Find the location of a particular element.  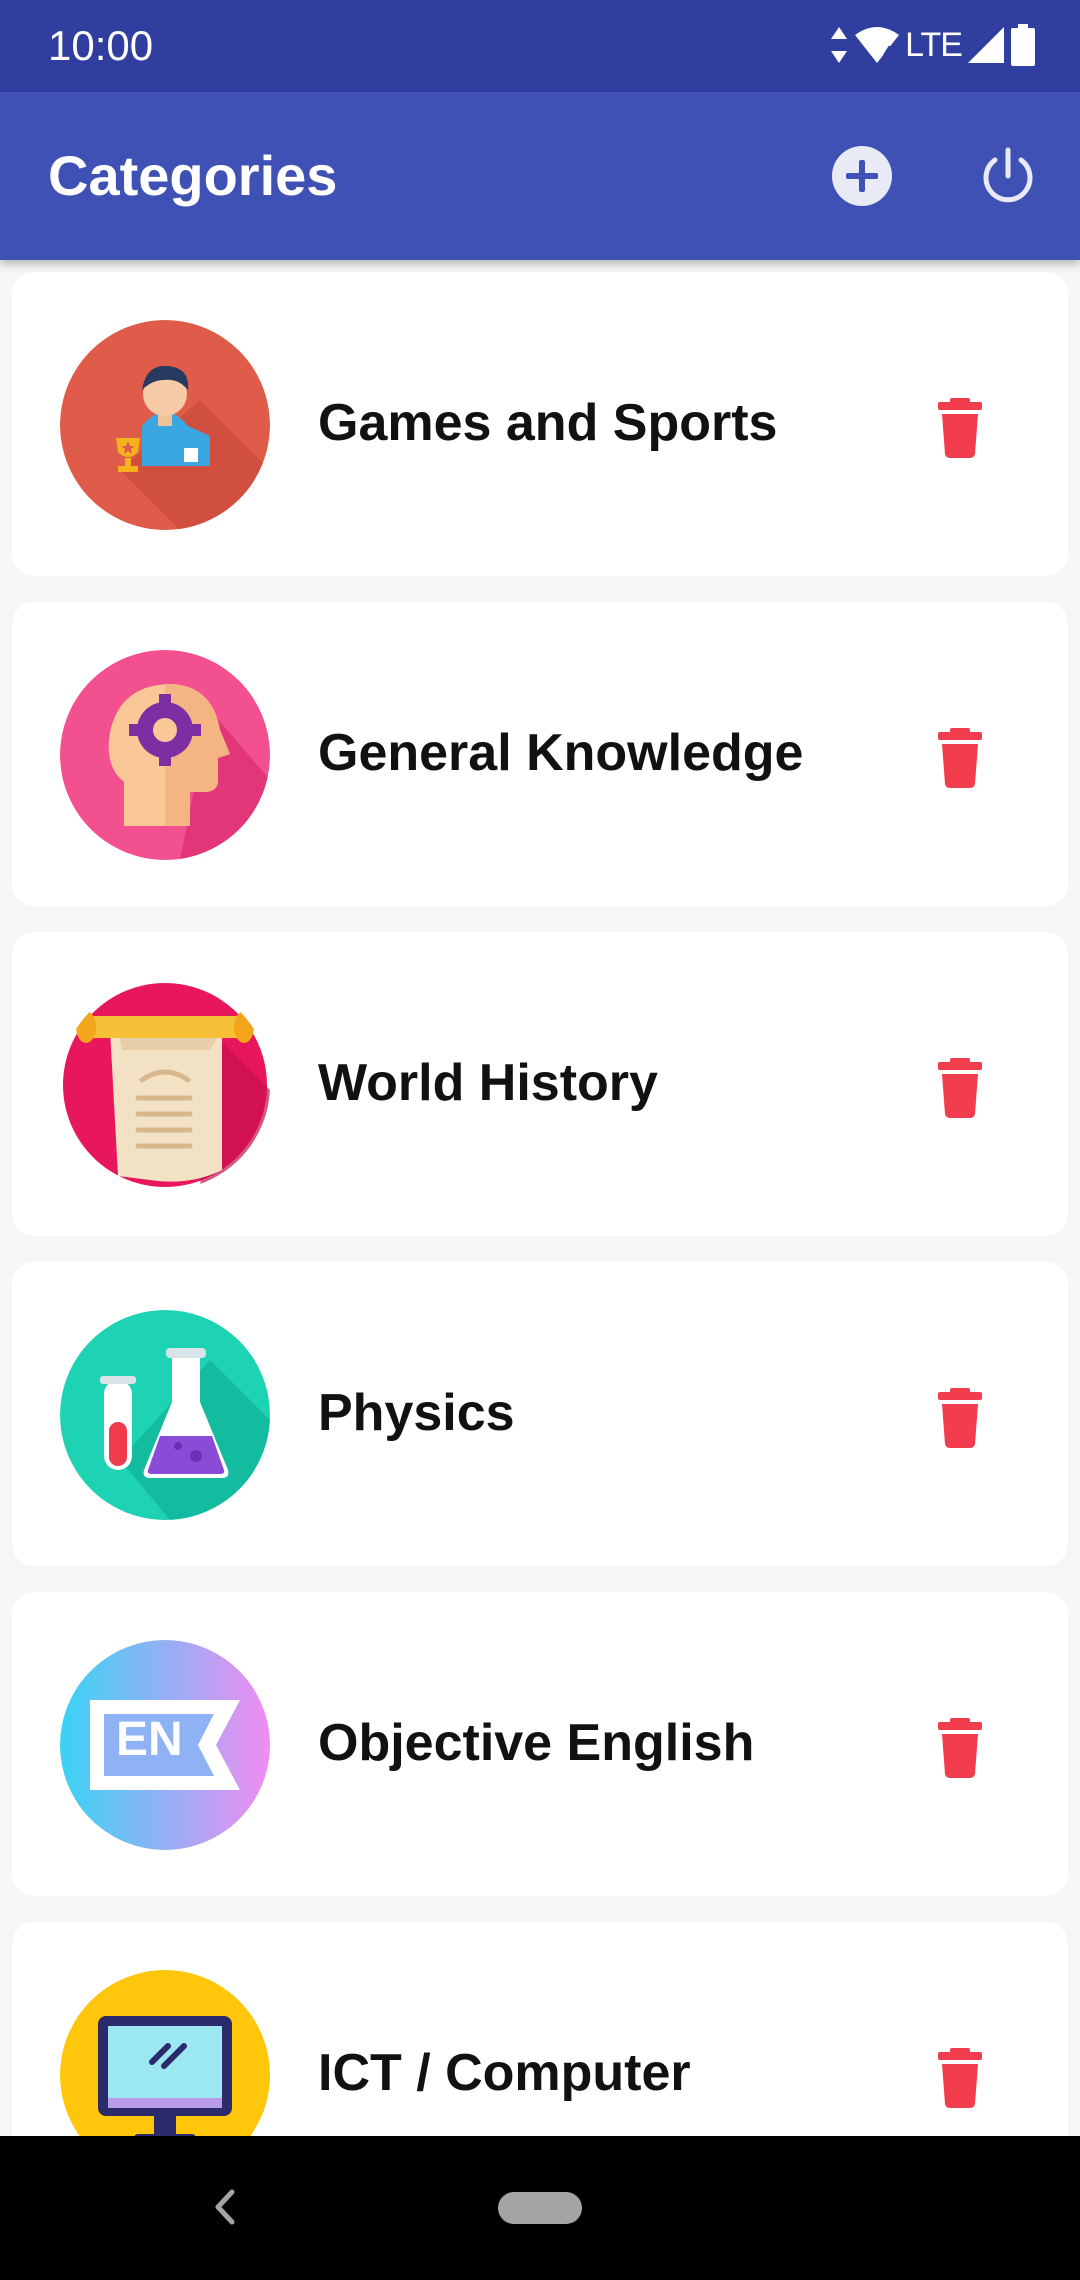

category-name: Objective English is located at coordinates (536, 1743).